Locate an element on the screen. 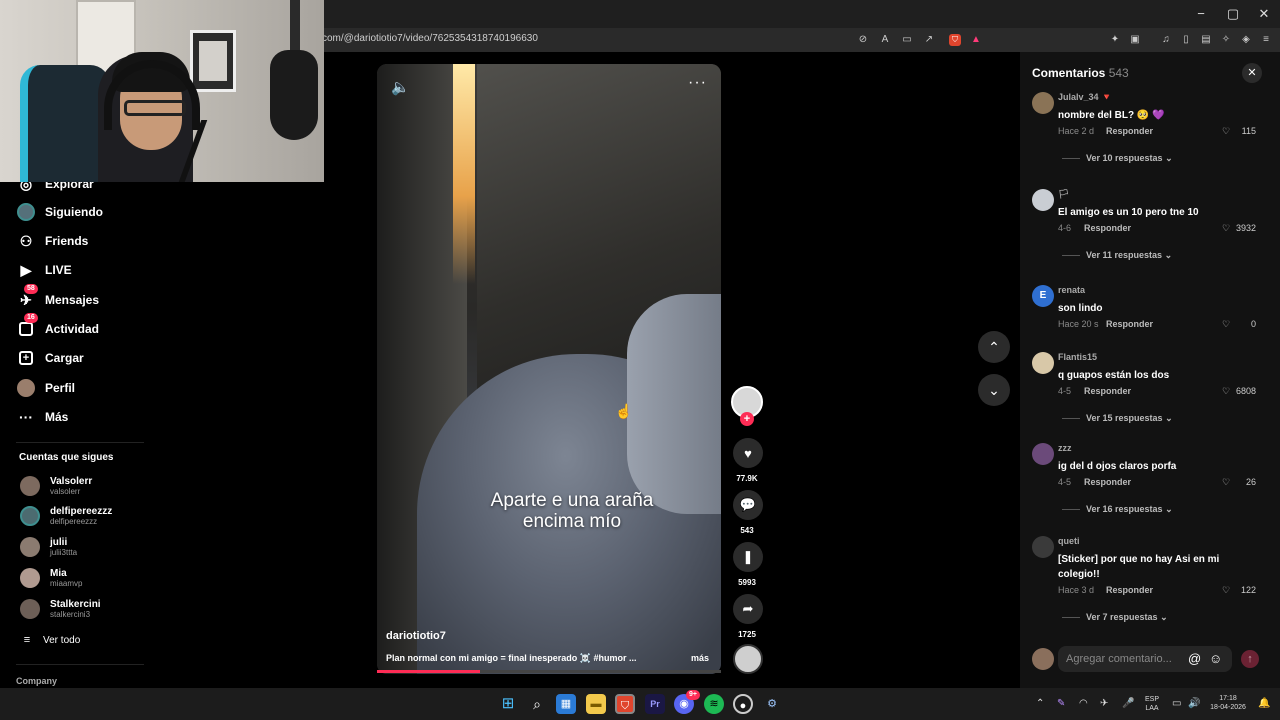 Image resolution: width=1280 pixels, height=720 pixels. sidebar-item-perfil: Perfil is located at coordinates (45, 388).